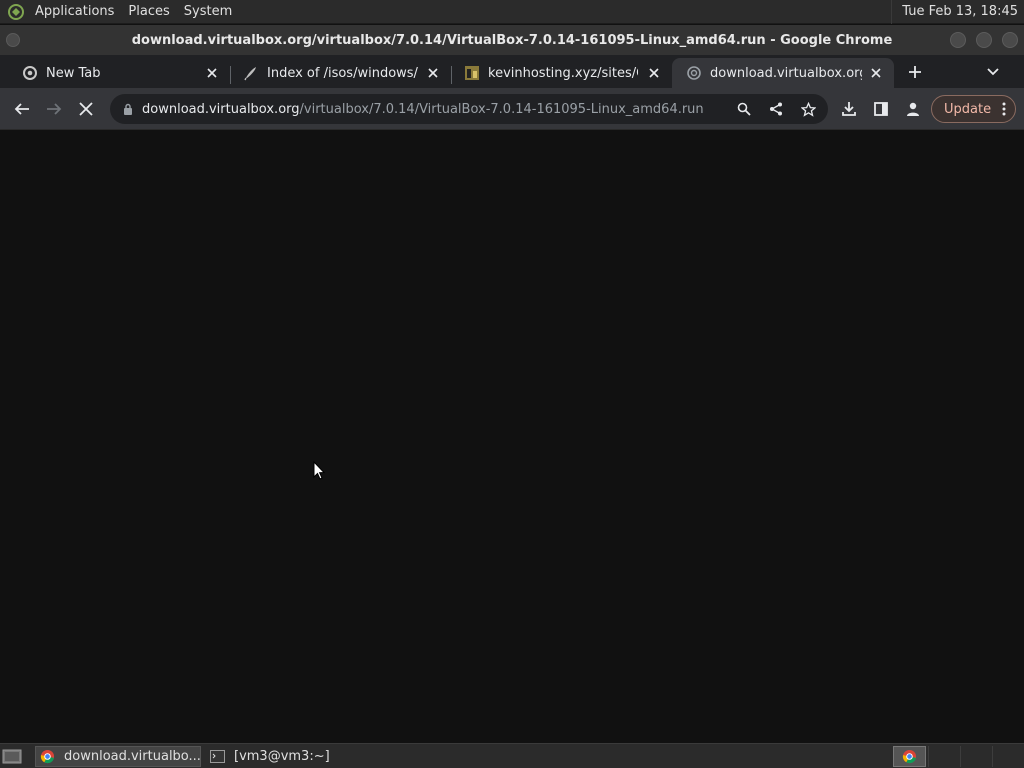  I want to click on window-menu-button, so click(13, 40).